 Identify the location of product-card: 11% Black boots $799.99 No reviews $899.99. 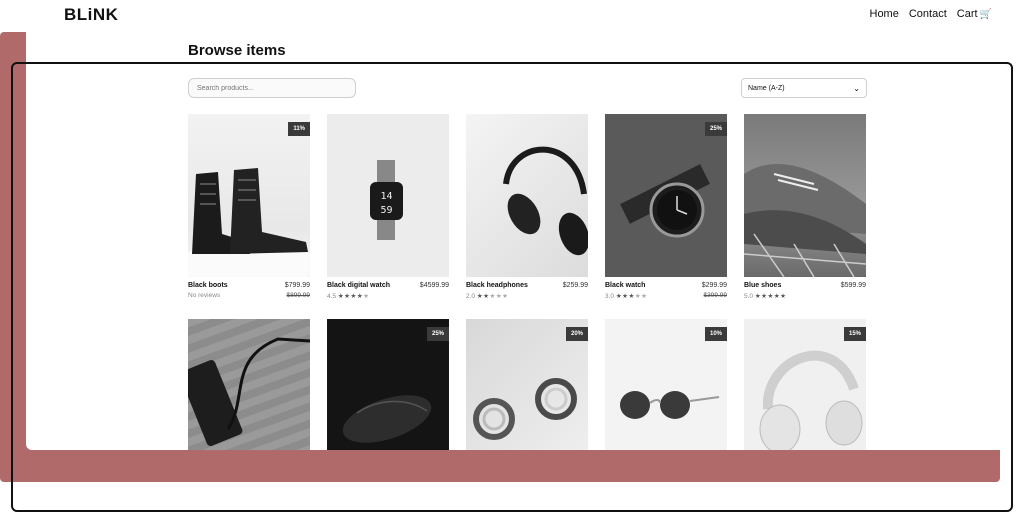
(249, 206).